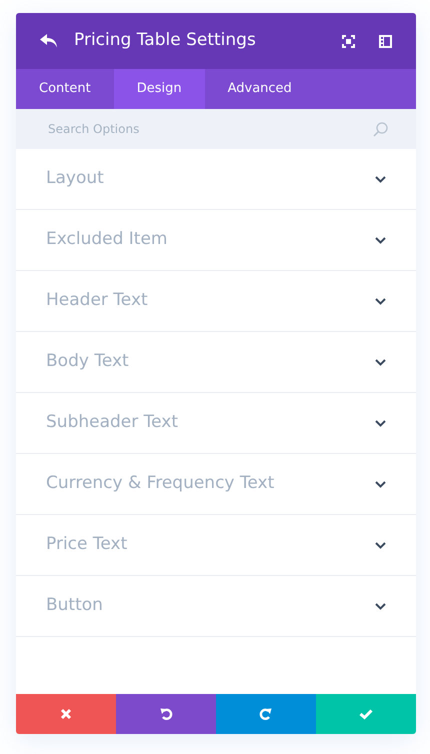 Image resolution: width=430 pixels, height=754 pixels. I want to click on section-row: Layout, so click(216, 179).